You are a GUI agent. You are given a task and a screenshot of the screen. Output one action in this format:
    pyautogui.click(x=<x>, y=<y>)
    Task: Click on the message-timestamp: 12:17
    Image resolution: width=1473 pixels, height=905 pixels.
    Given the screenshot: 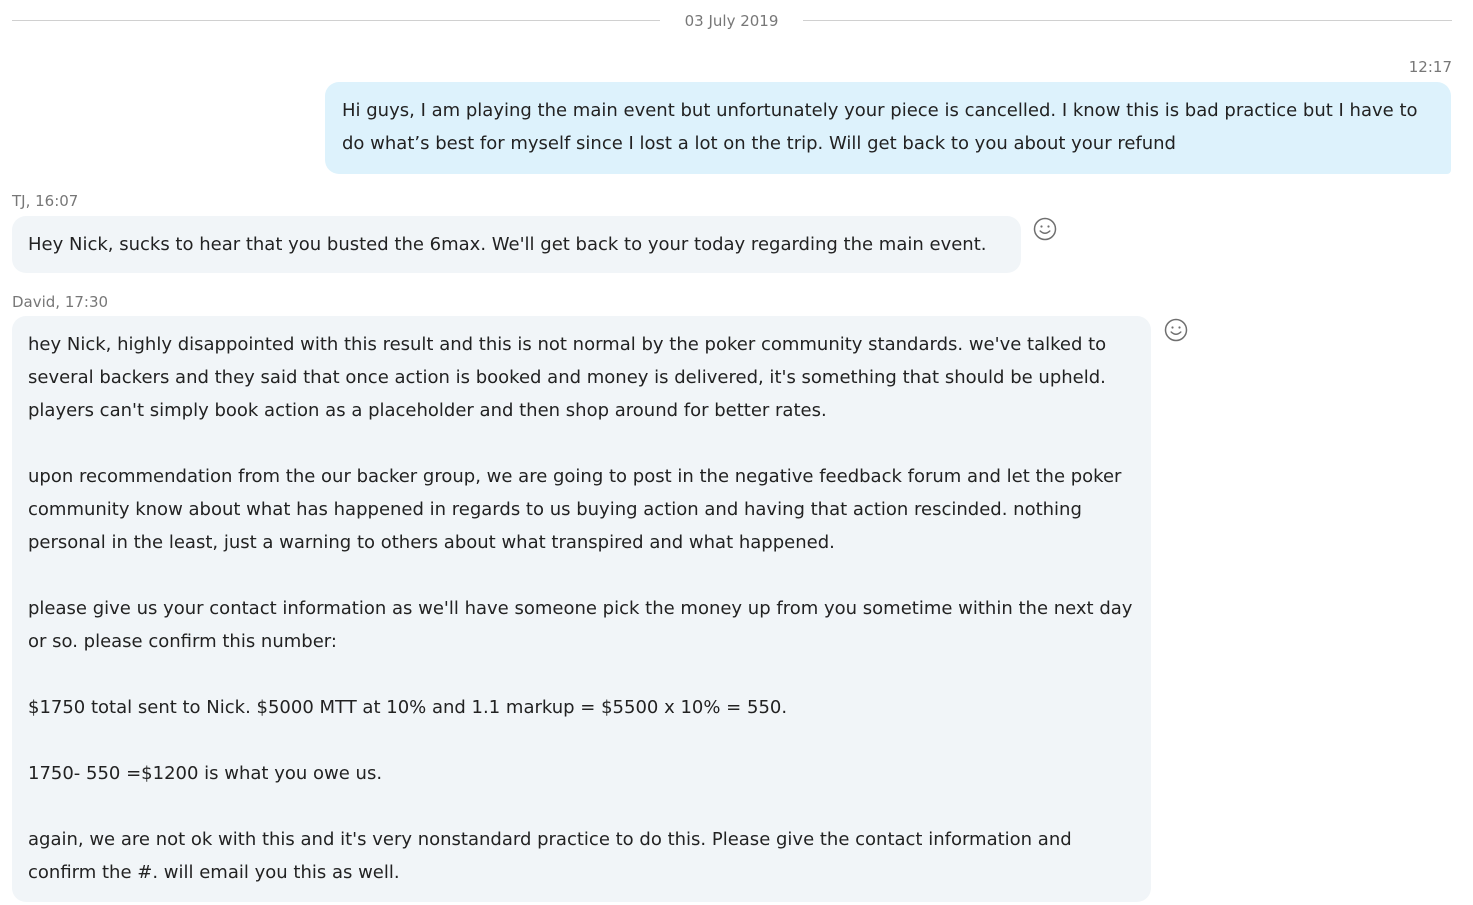 What is the action you would take?
    pyautogui.click(x=1430, y=67)
    